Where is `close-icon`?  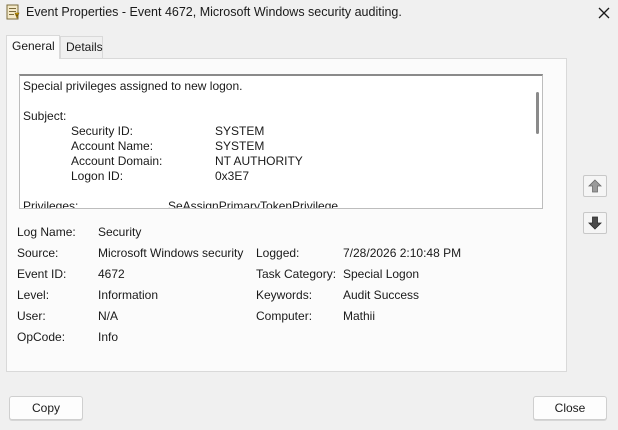 close-icon is located at coordinates (604, 13).